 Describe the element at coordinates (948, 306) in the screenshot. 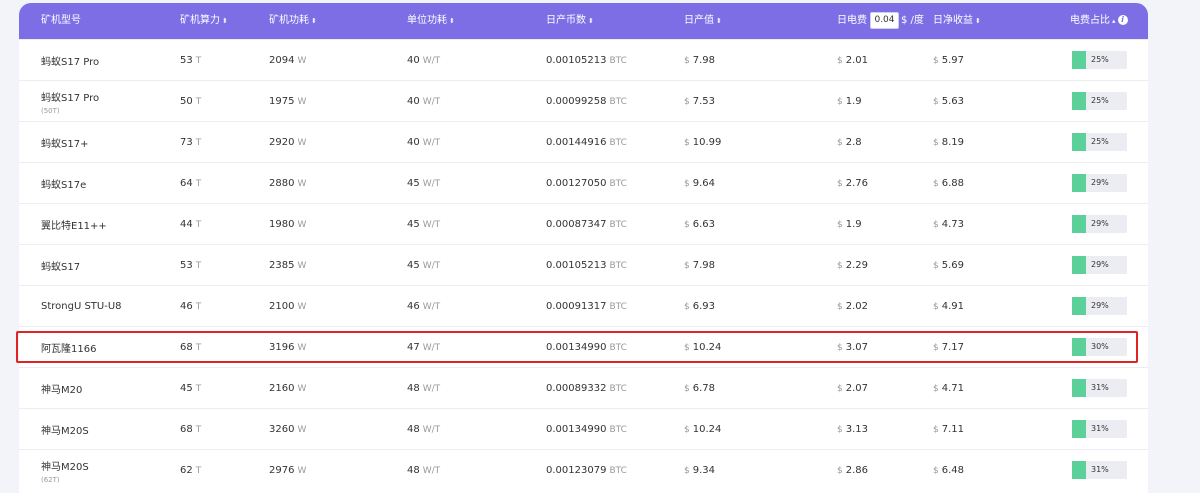

I see `daily-net-cell: $4.91` at that location.